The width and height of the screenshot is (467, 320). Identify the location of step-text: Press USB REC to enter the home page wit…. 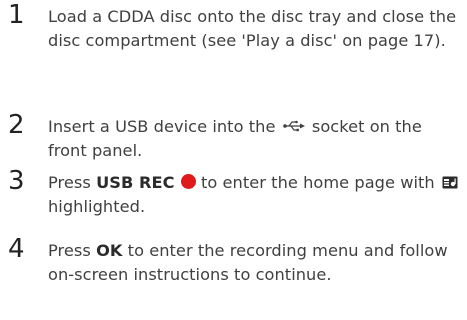
(256, 195).